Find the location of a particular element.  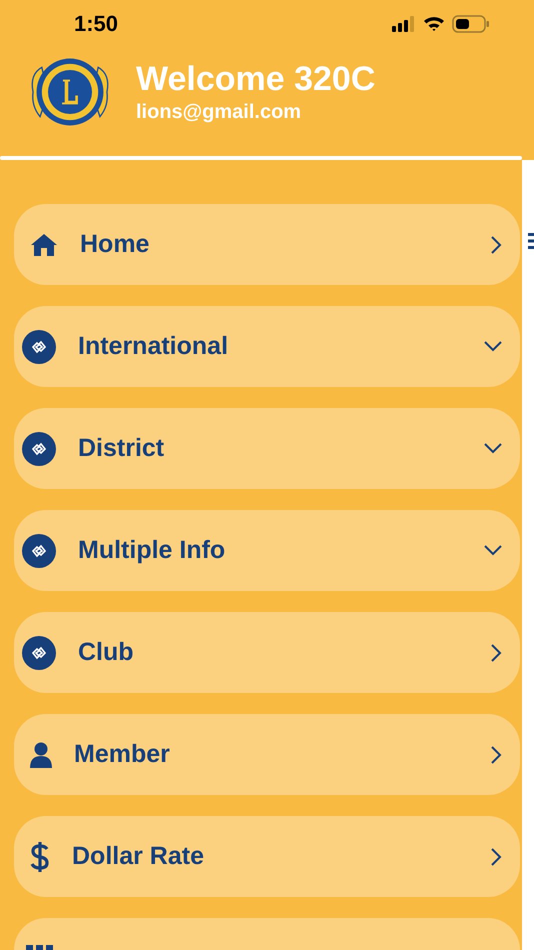

menu-label: International is located at coordinates (154, 346).